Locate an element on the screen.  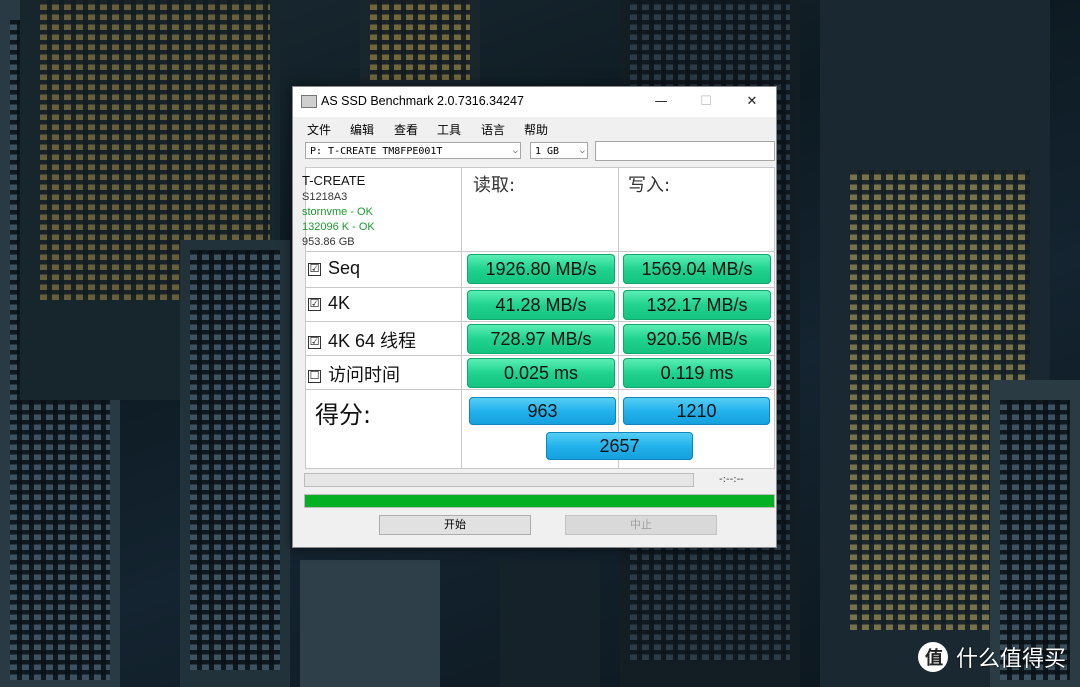
seq-read-value: 1926.80 MB/s is located at coordinates (541, 269).